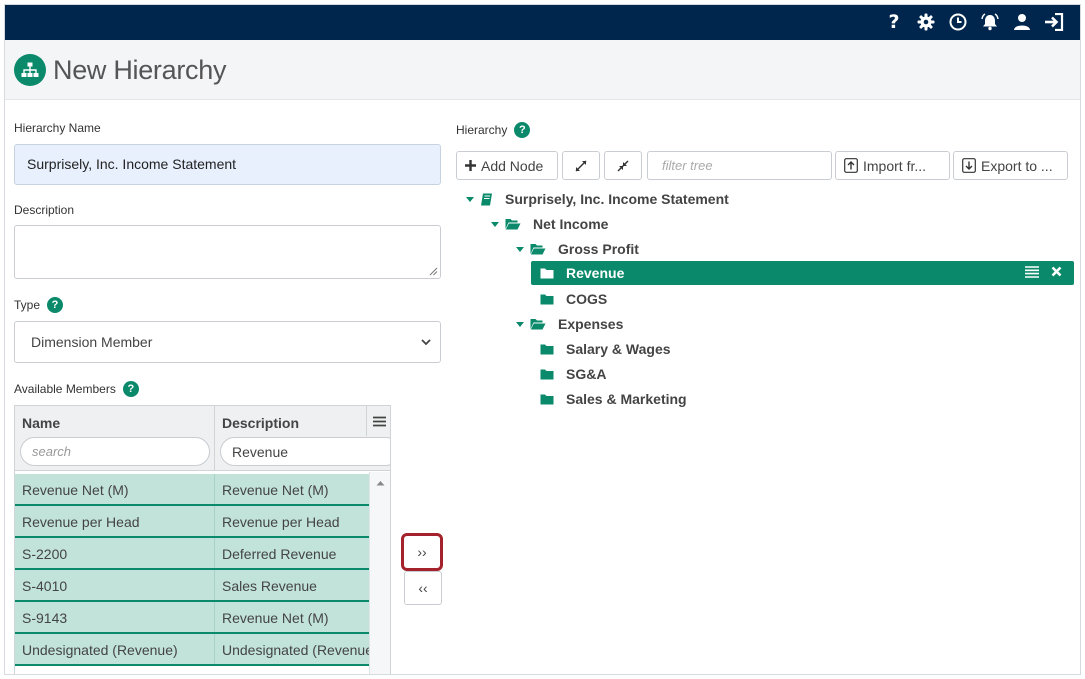 This screenshot has width=1085, height=679. I want to click on type-label: Type ?, so click(39, 305).